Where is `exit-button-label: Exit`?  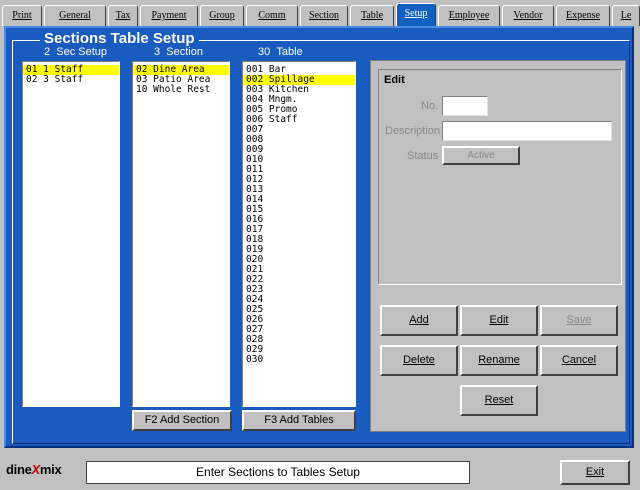 exit-button-label: Exit is located at coordinates (595, 472).